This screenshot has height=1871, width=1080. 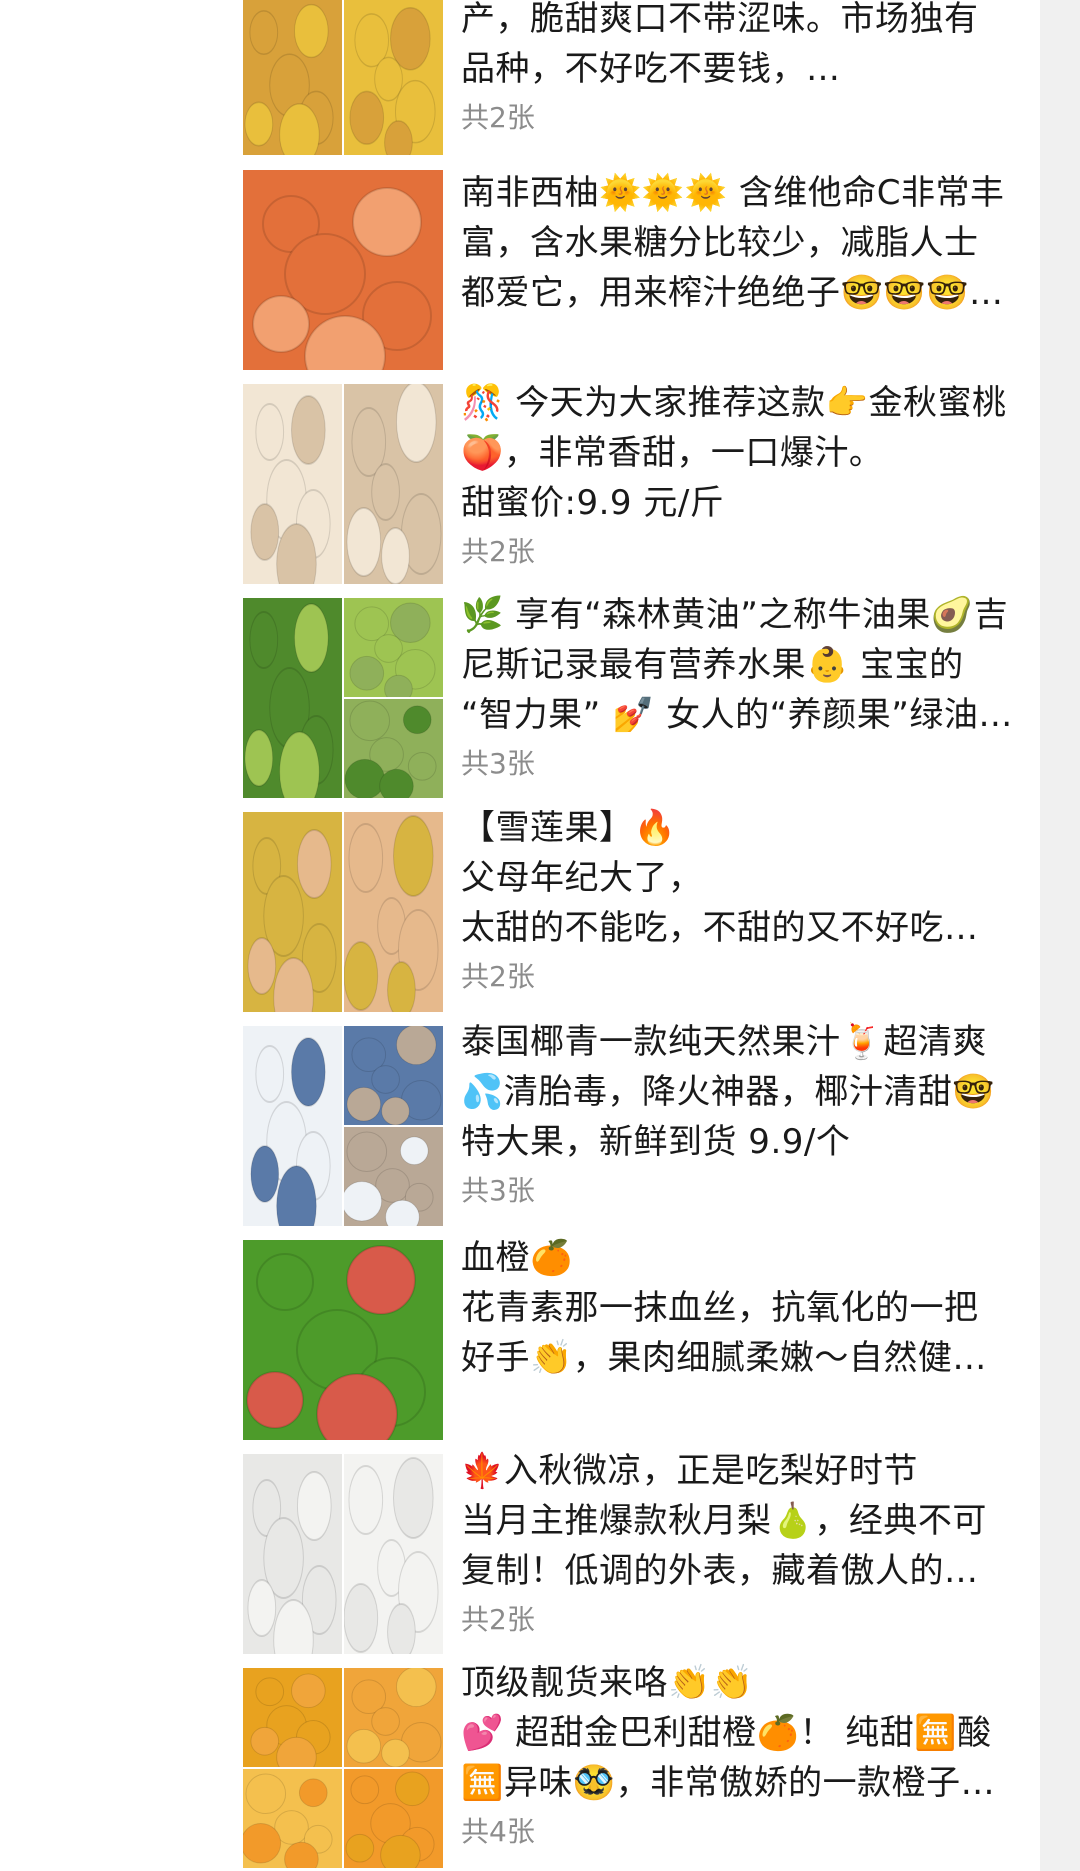 I want to click on post-caption: 【雪莲果】🔥 父母年纪大了， 太甜的不能吃，不甜的又不好吃… 共2张, so click(x=751, y=900).